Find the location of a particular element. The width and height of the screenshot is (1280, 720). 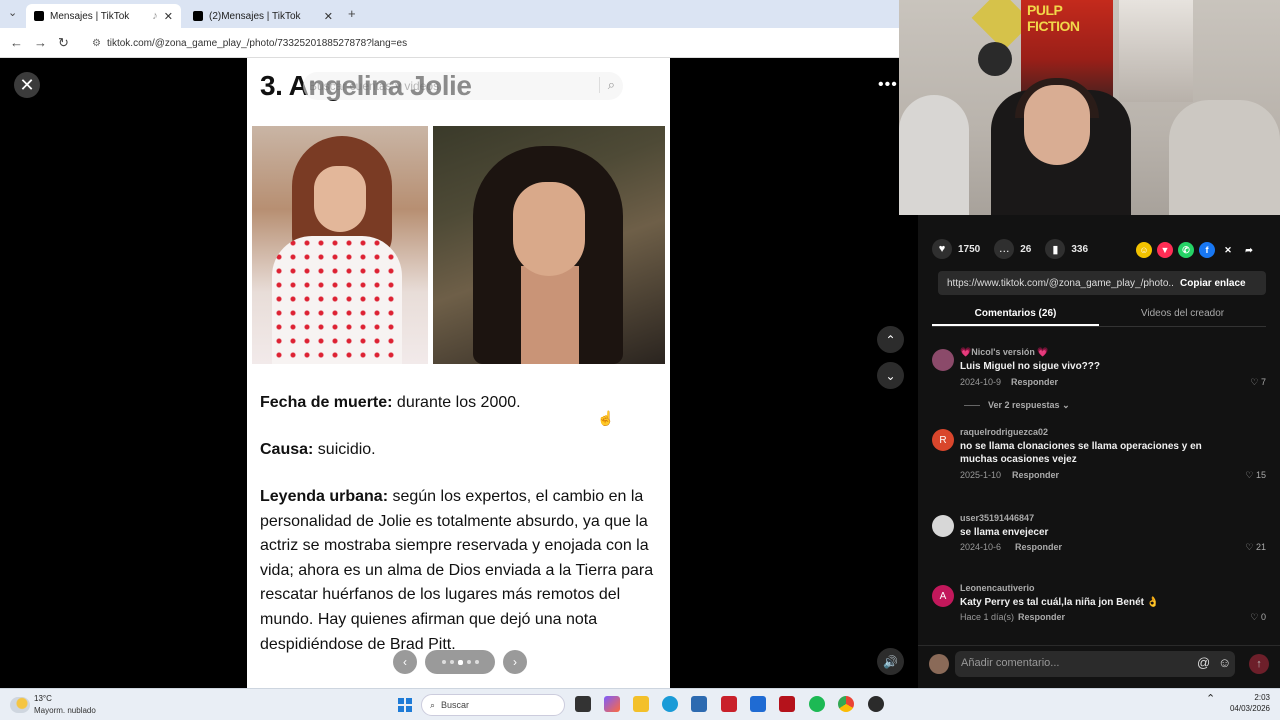

carousel-pager: ‹ › is located at coordinates (460, 662).